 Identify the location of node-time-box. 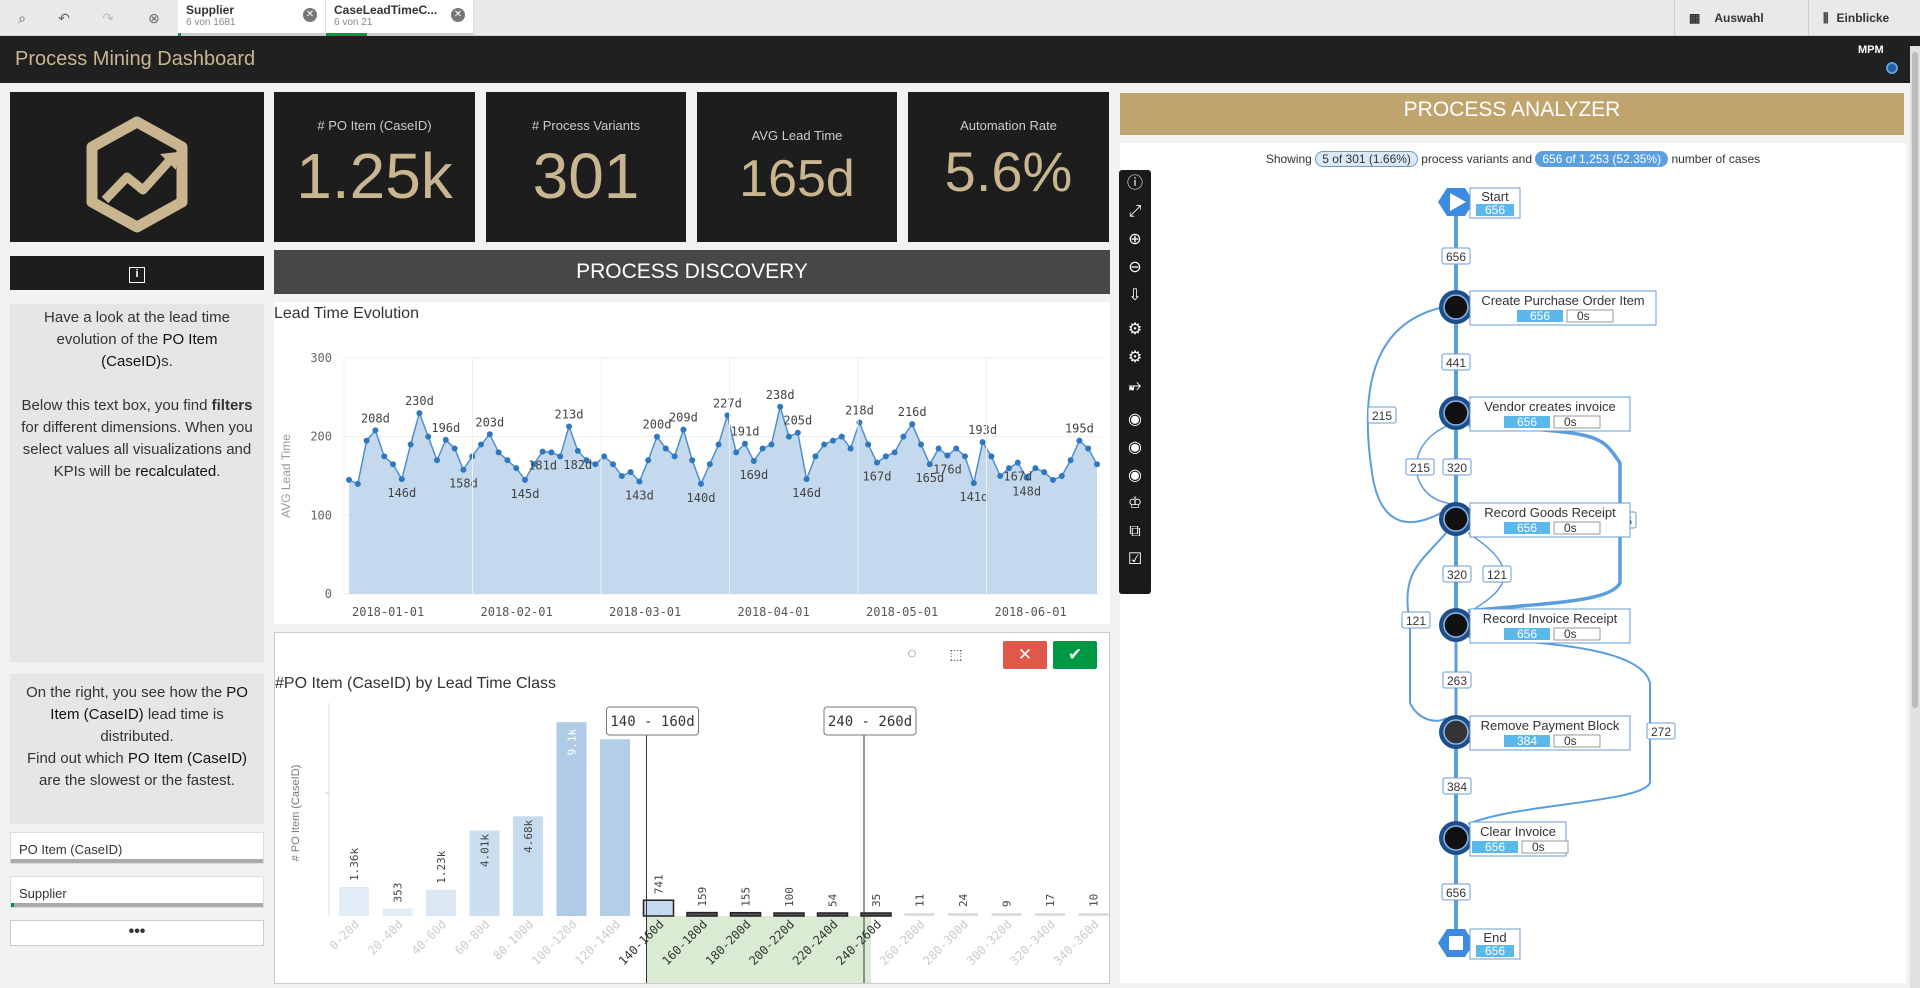
(1577, 634).